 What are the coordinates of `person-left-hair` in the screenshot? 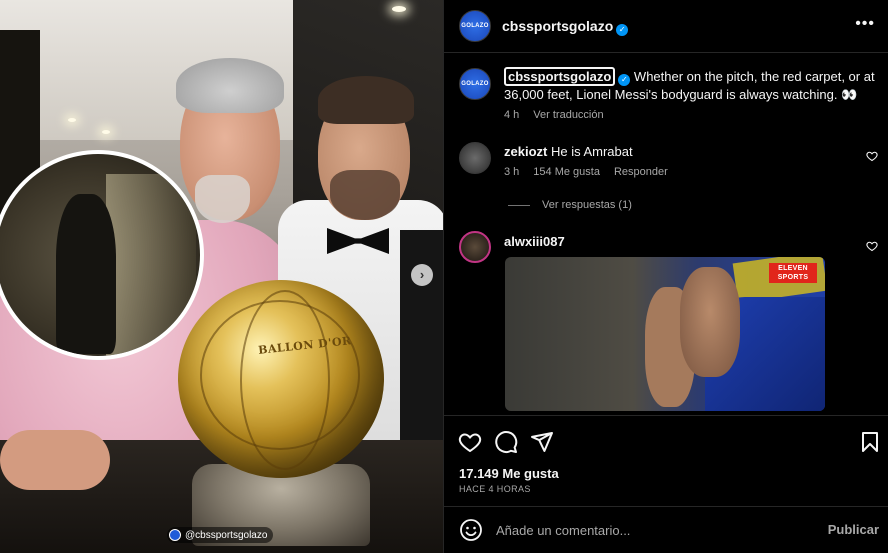 It's located at (230, 85).